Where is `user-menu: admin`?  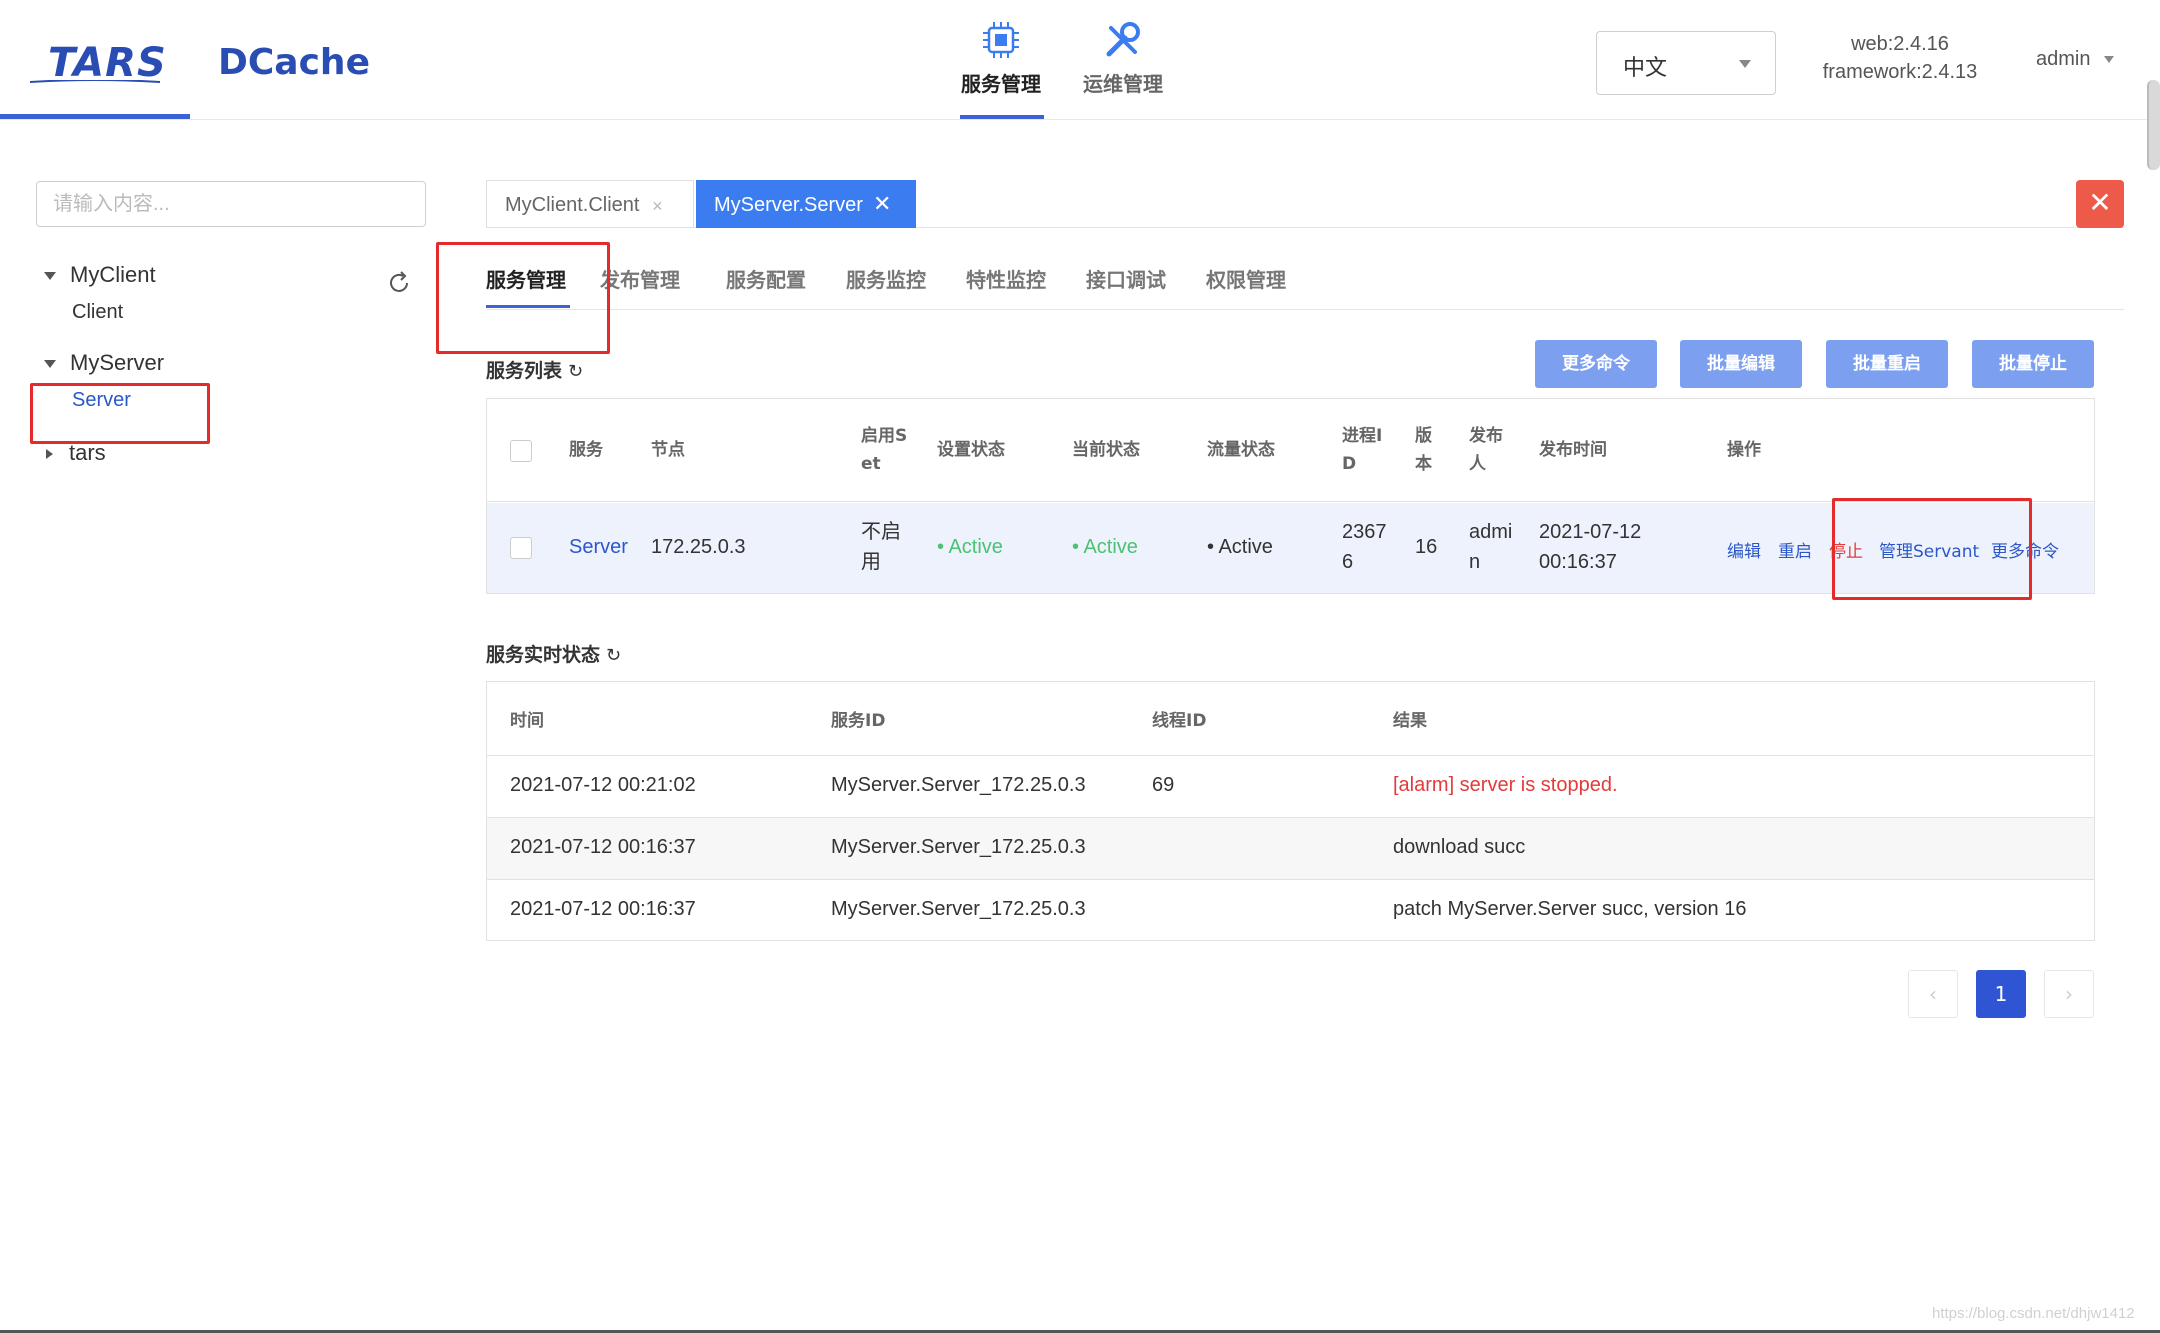 user-menu: admin is located at coordinates (2075, 59).